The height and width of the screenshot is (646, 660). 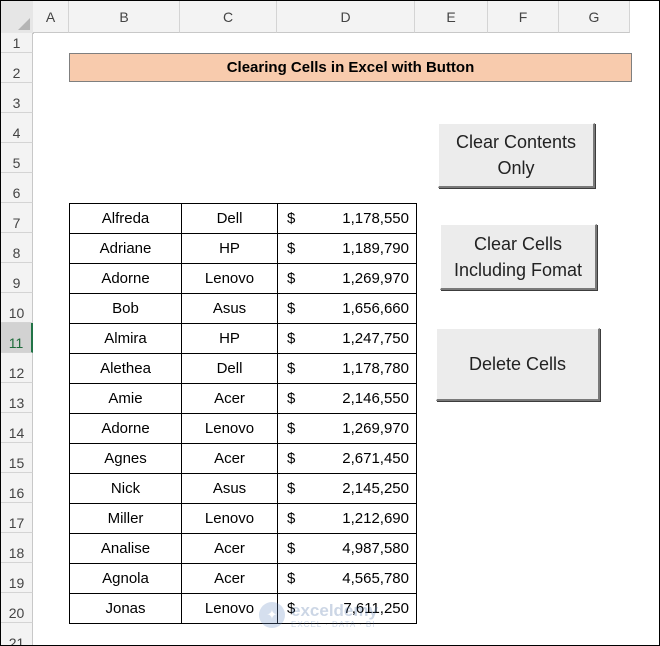 I want to click on row-header-15: 15, so click(x=17, y=458).